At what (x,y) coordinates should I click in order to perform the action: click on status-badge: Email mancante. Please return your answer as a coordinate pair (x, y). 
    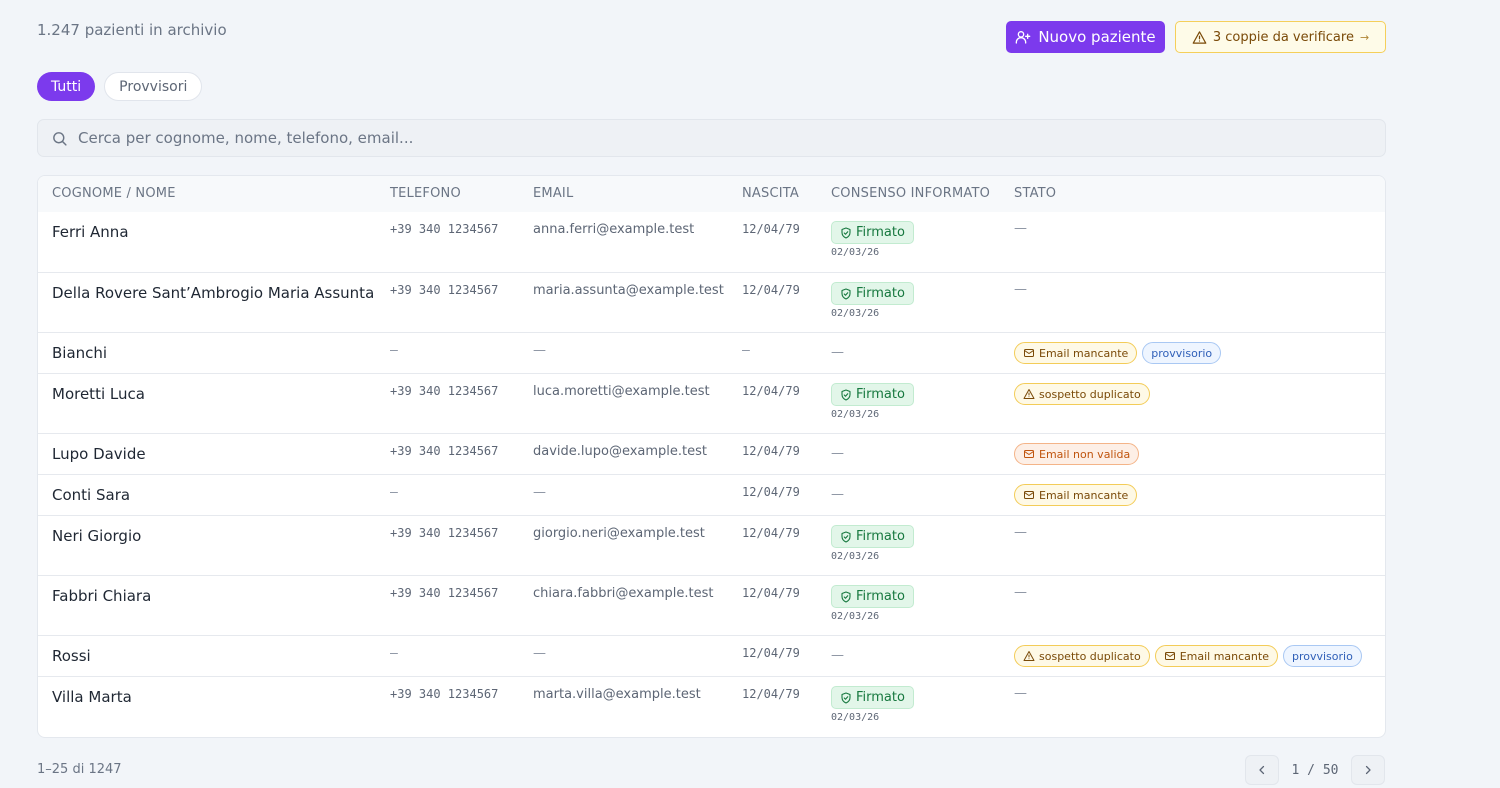
    Looking at the image, I should click on (1216, 656).